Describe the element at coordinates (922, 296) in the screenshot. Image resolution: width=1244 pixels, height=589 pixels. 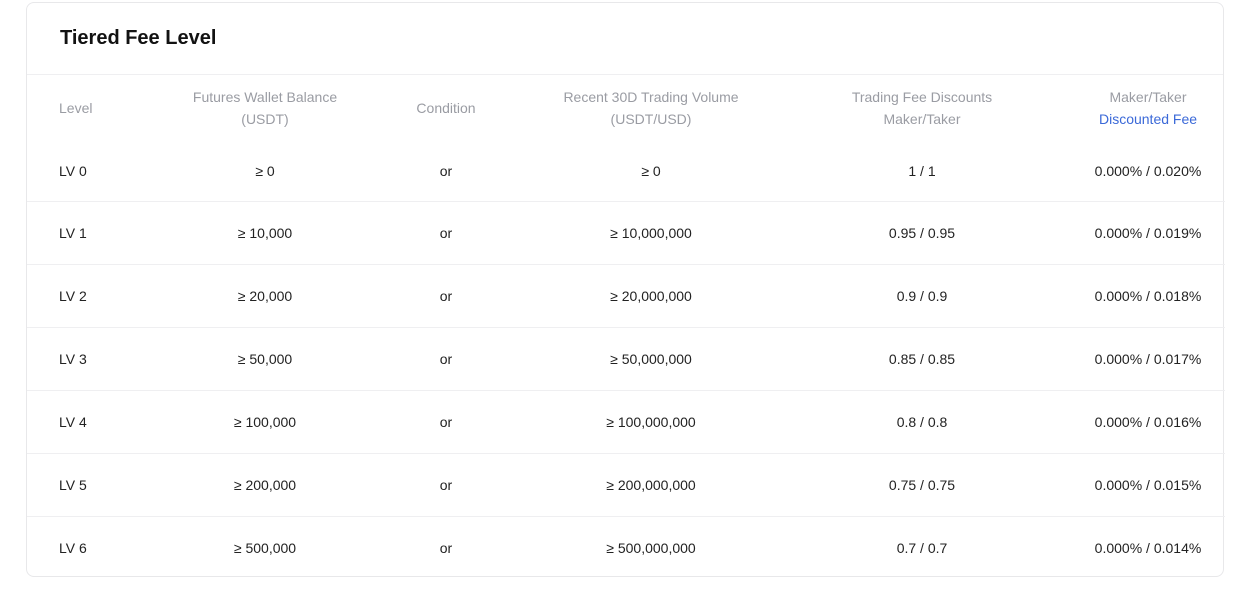
I see `cell-discount: 0.9 / 0.9` at that location.